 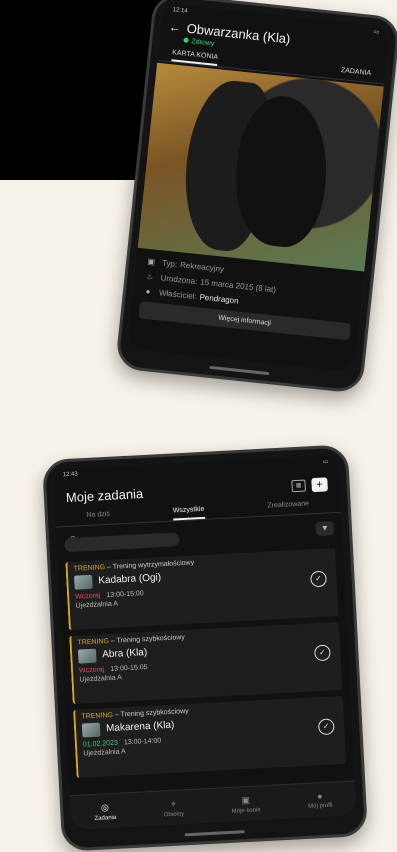 I want to click on task-date: 01.02.2023, so click(x=100, y=744).